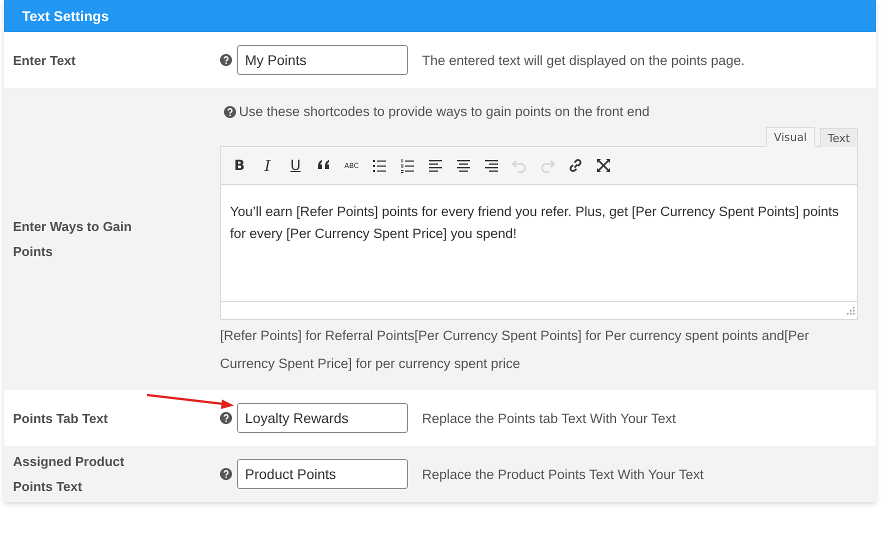 This screenshot has width=892, height=542. Describe the element at coordinates (851, 310) in the screenshot. I see `resize-handle-icon` at that location.